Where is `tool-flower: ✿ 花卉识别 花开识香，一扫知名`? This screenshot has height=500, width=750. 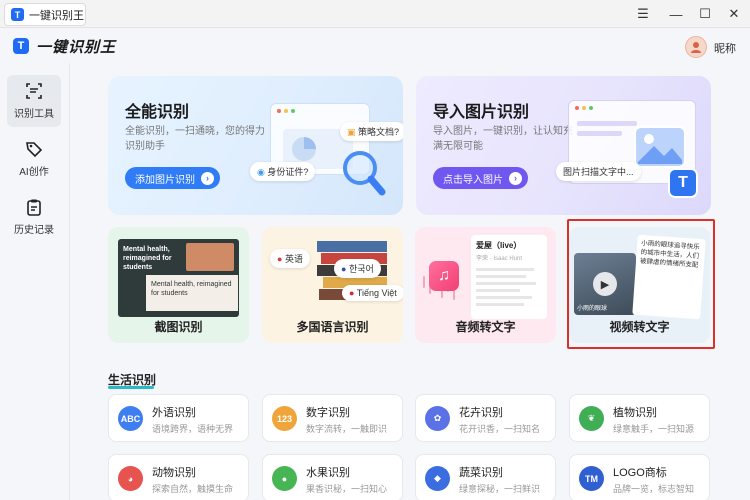 tool-flower: ✿ 花卉识别 花开识香，一扫知名 is located at coordinates (485, 418).